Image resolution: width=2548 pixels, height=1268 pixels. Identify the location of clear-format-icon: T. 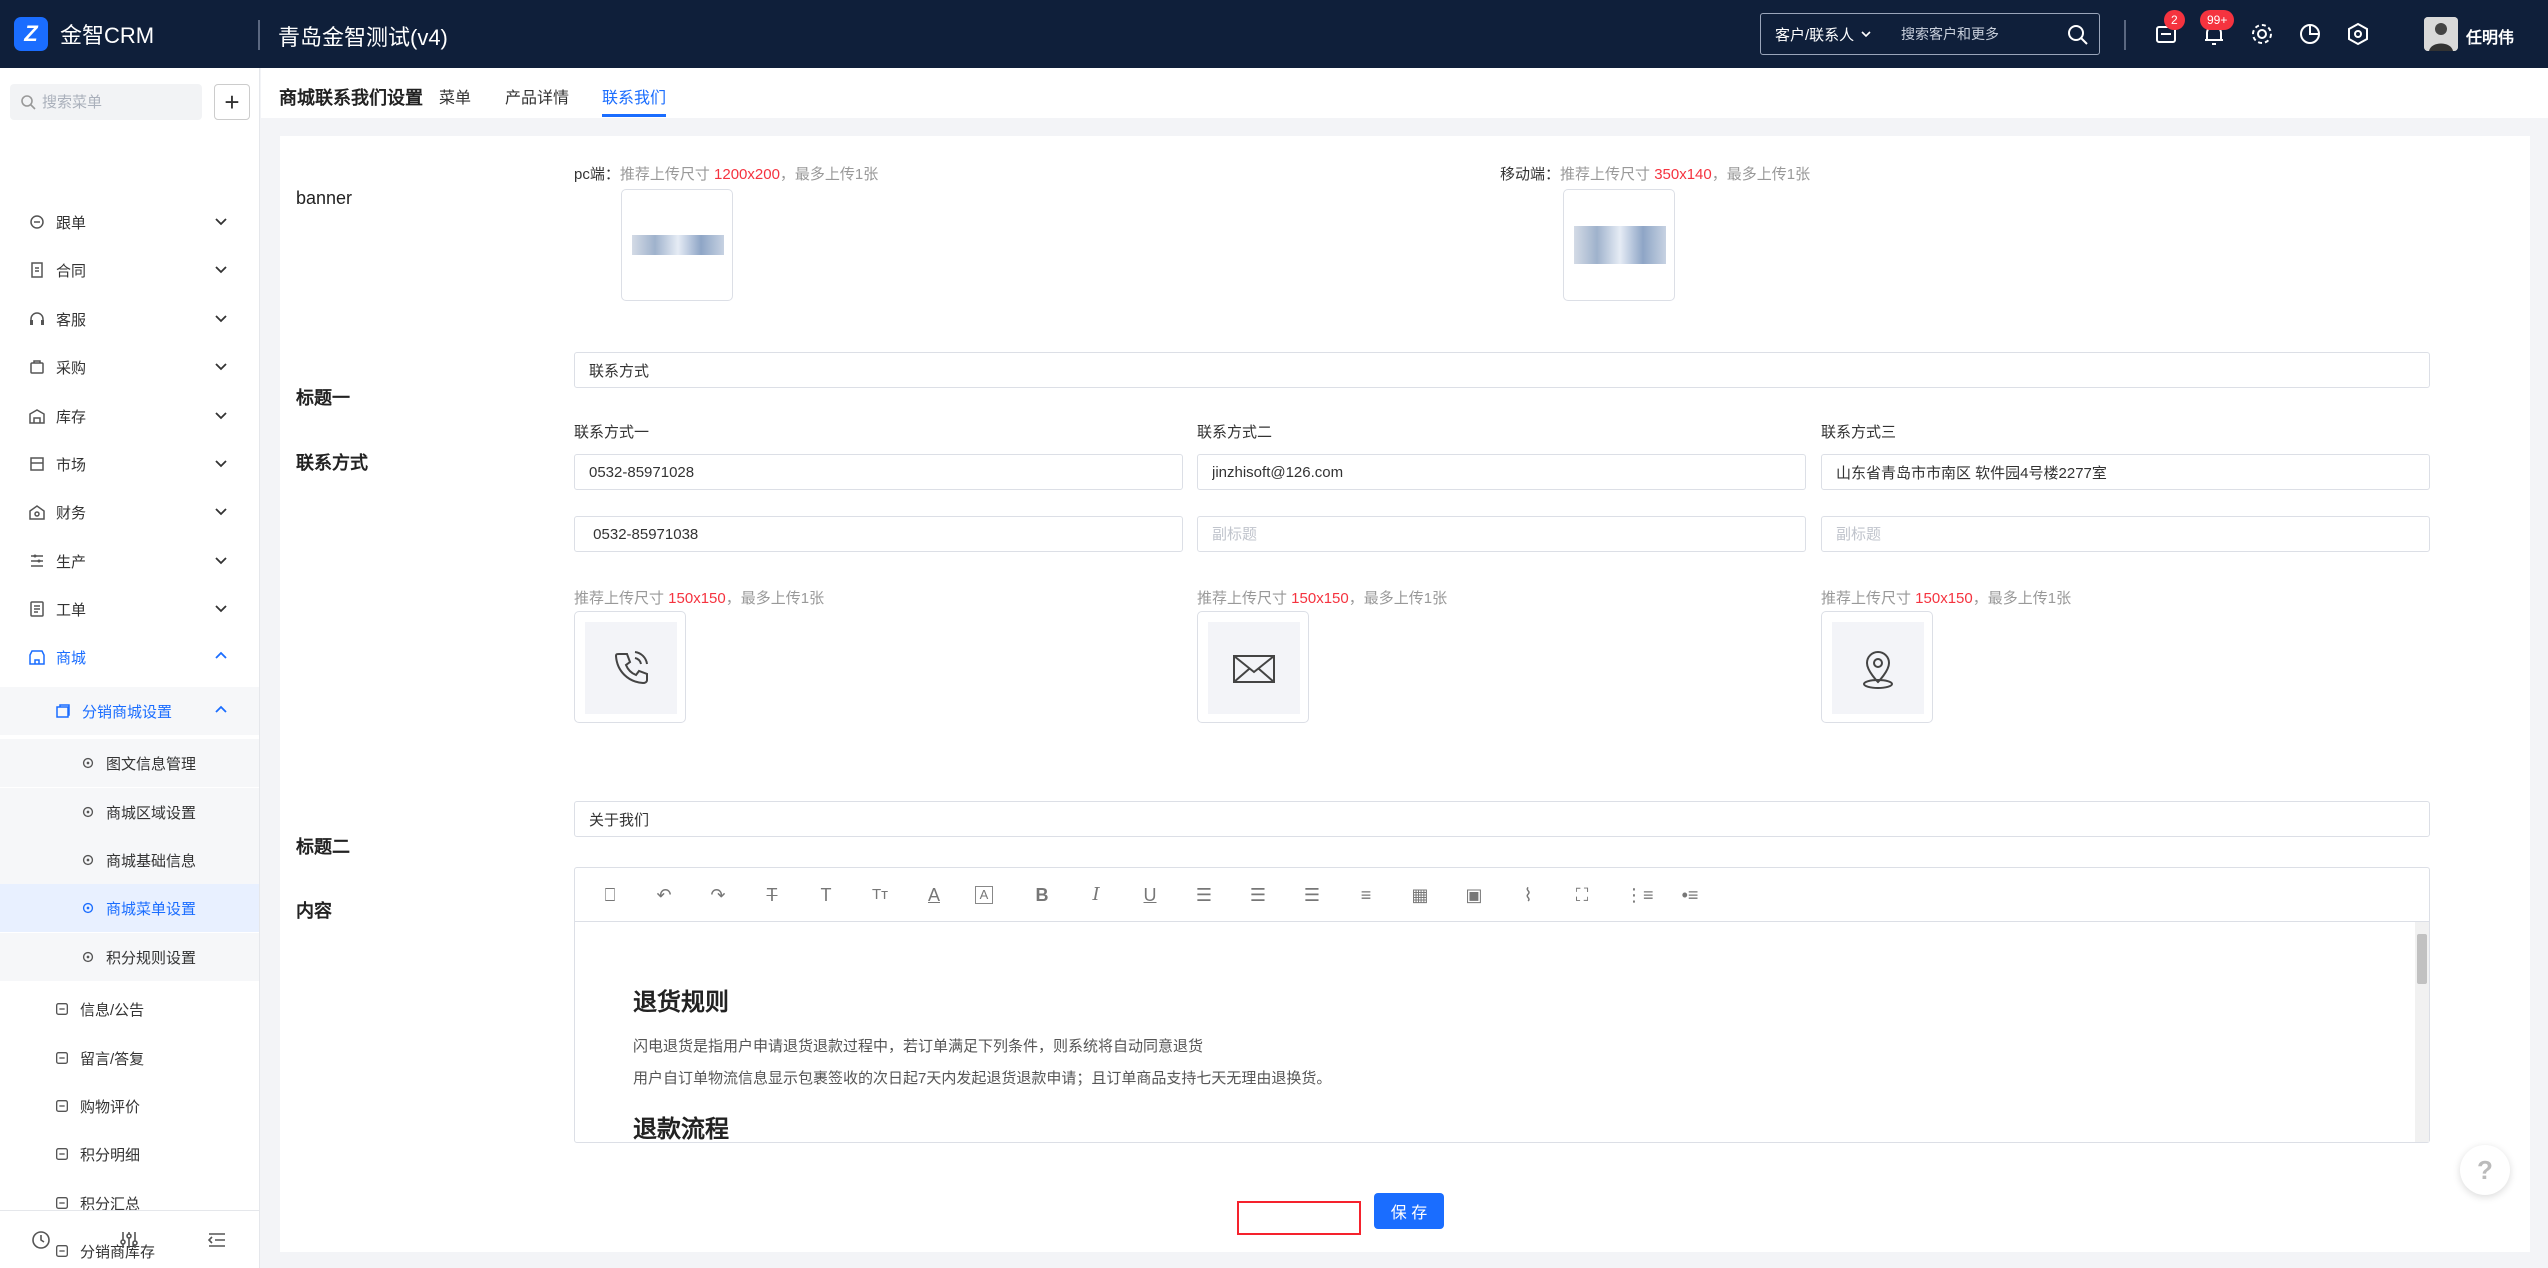
(772, 895).